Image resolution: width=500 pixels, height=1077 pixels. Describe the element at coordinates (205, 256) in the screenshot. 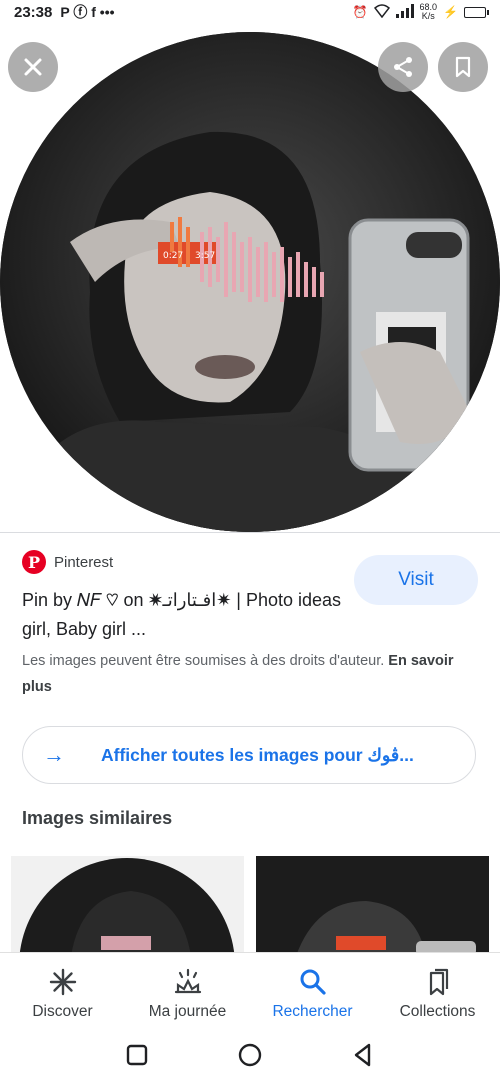

I see `audio-time-end: 3:57` at that location.